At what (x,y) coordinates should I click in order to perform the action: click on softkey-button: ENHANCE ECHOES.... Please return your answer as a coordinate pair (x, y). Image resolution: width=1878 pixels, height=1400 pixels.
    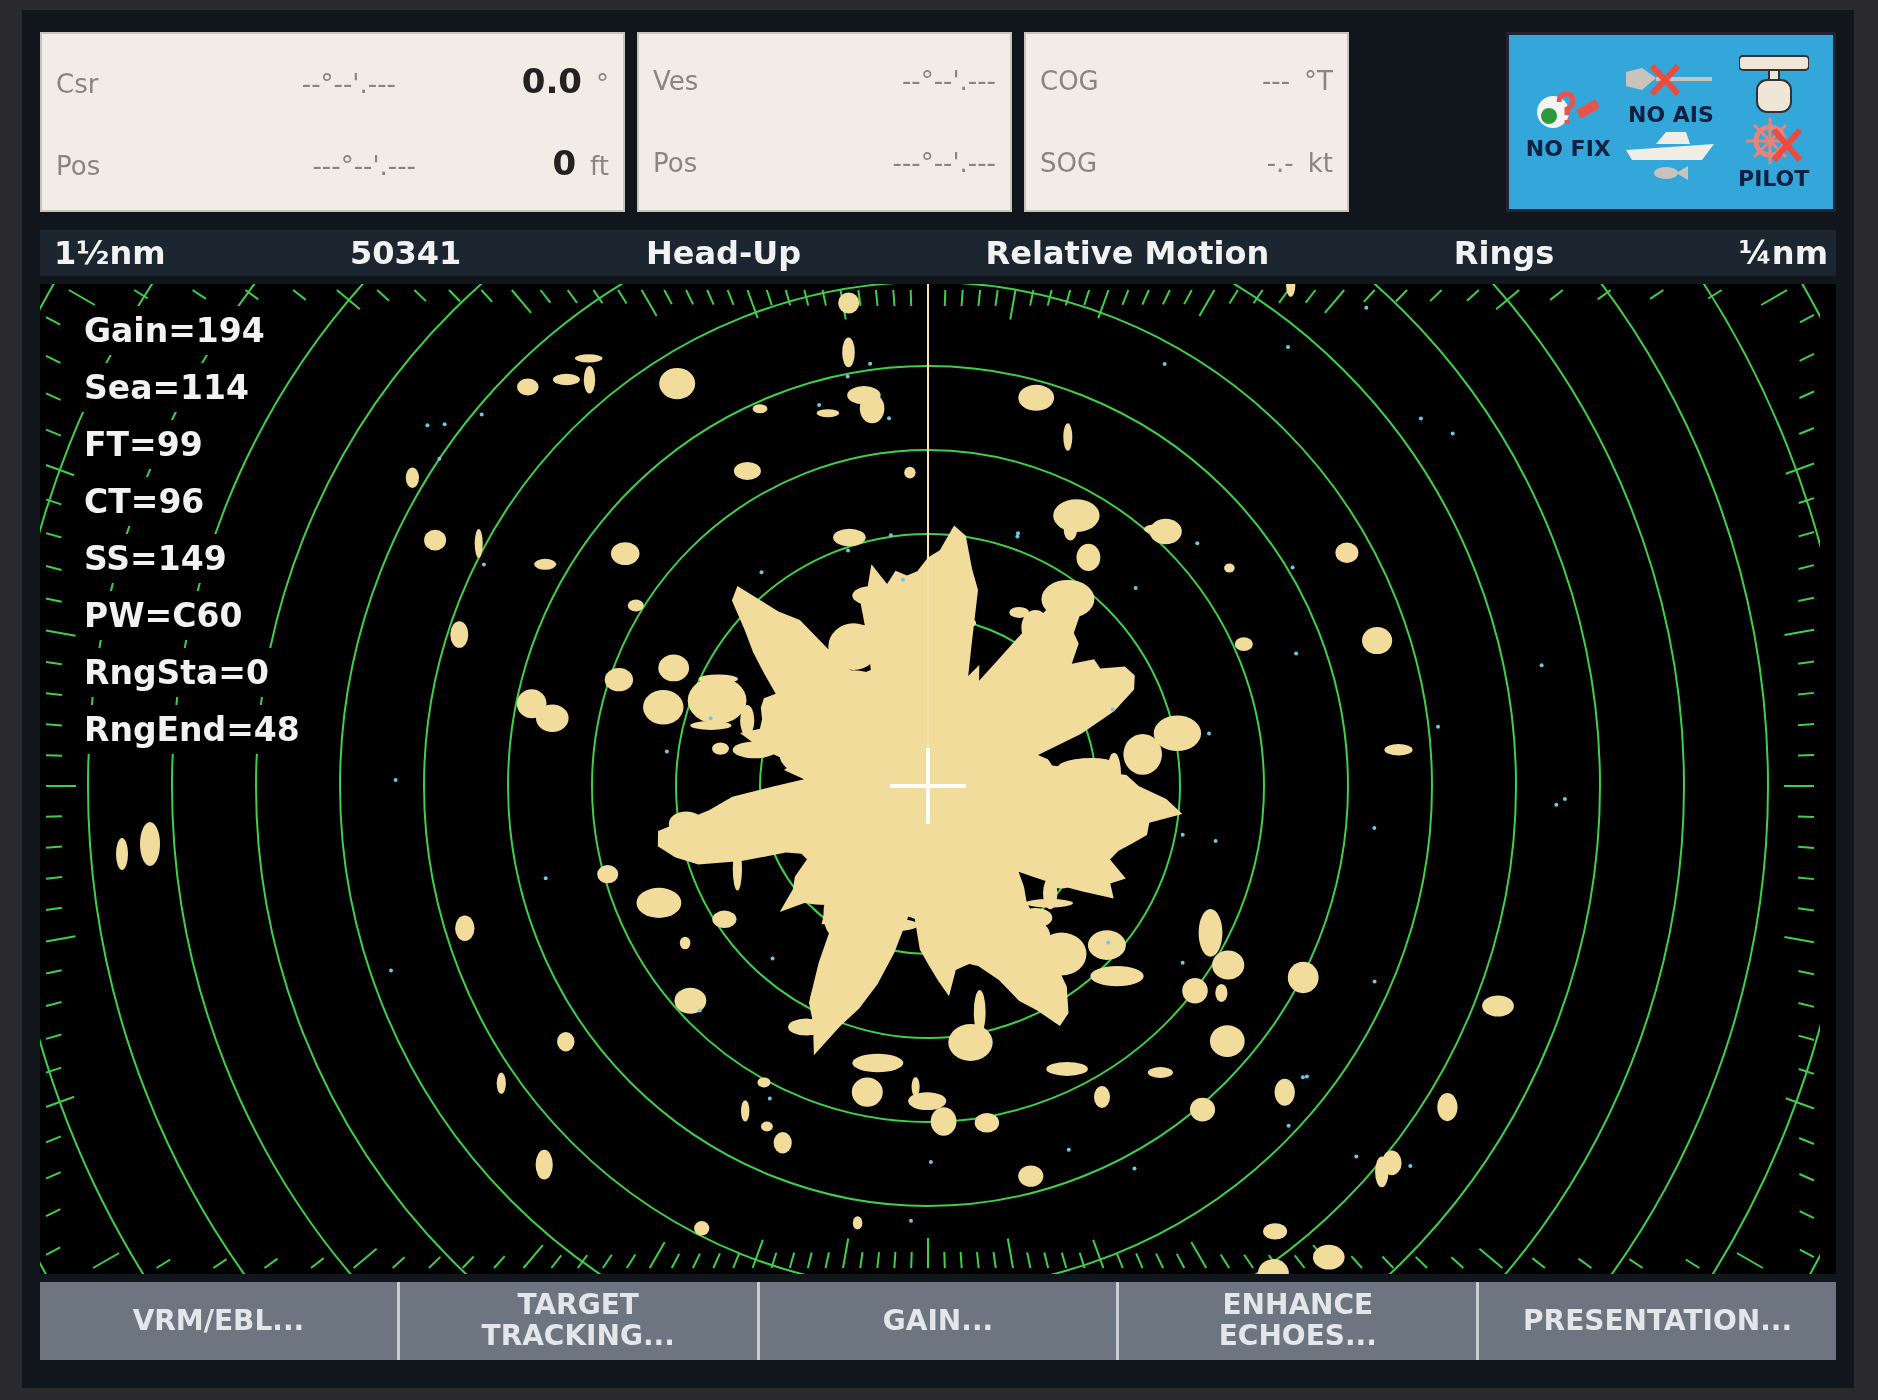
    Looking at the image, I should click on (1299, 1321).